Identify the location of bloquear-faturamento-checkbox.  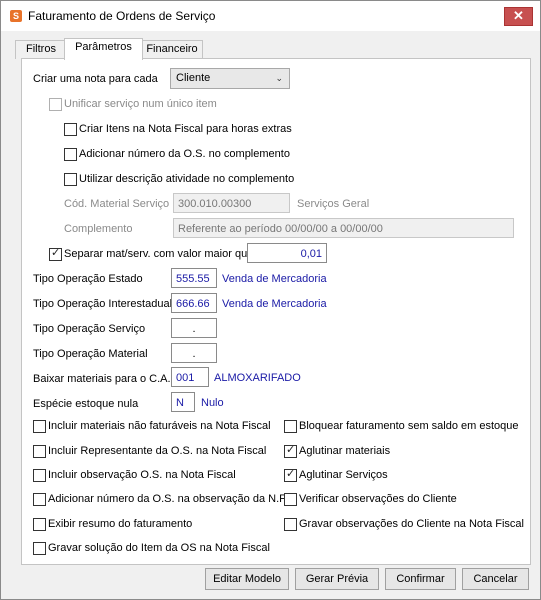
(290, 426).